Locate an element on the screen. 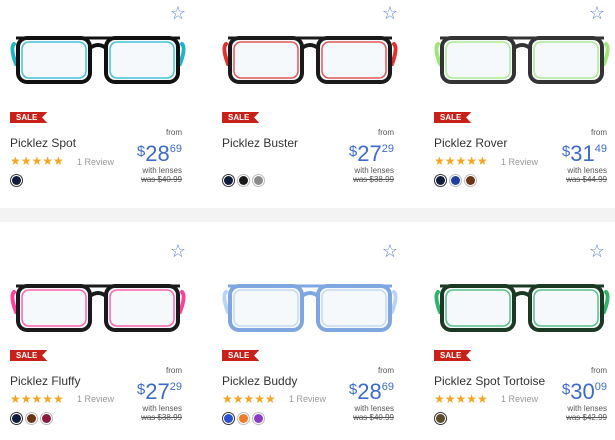 The width and height of the screenshot is (615, 440). product-name: Picklez Buster is located at coordinates (260, 143).